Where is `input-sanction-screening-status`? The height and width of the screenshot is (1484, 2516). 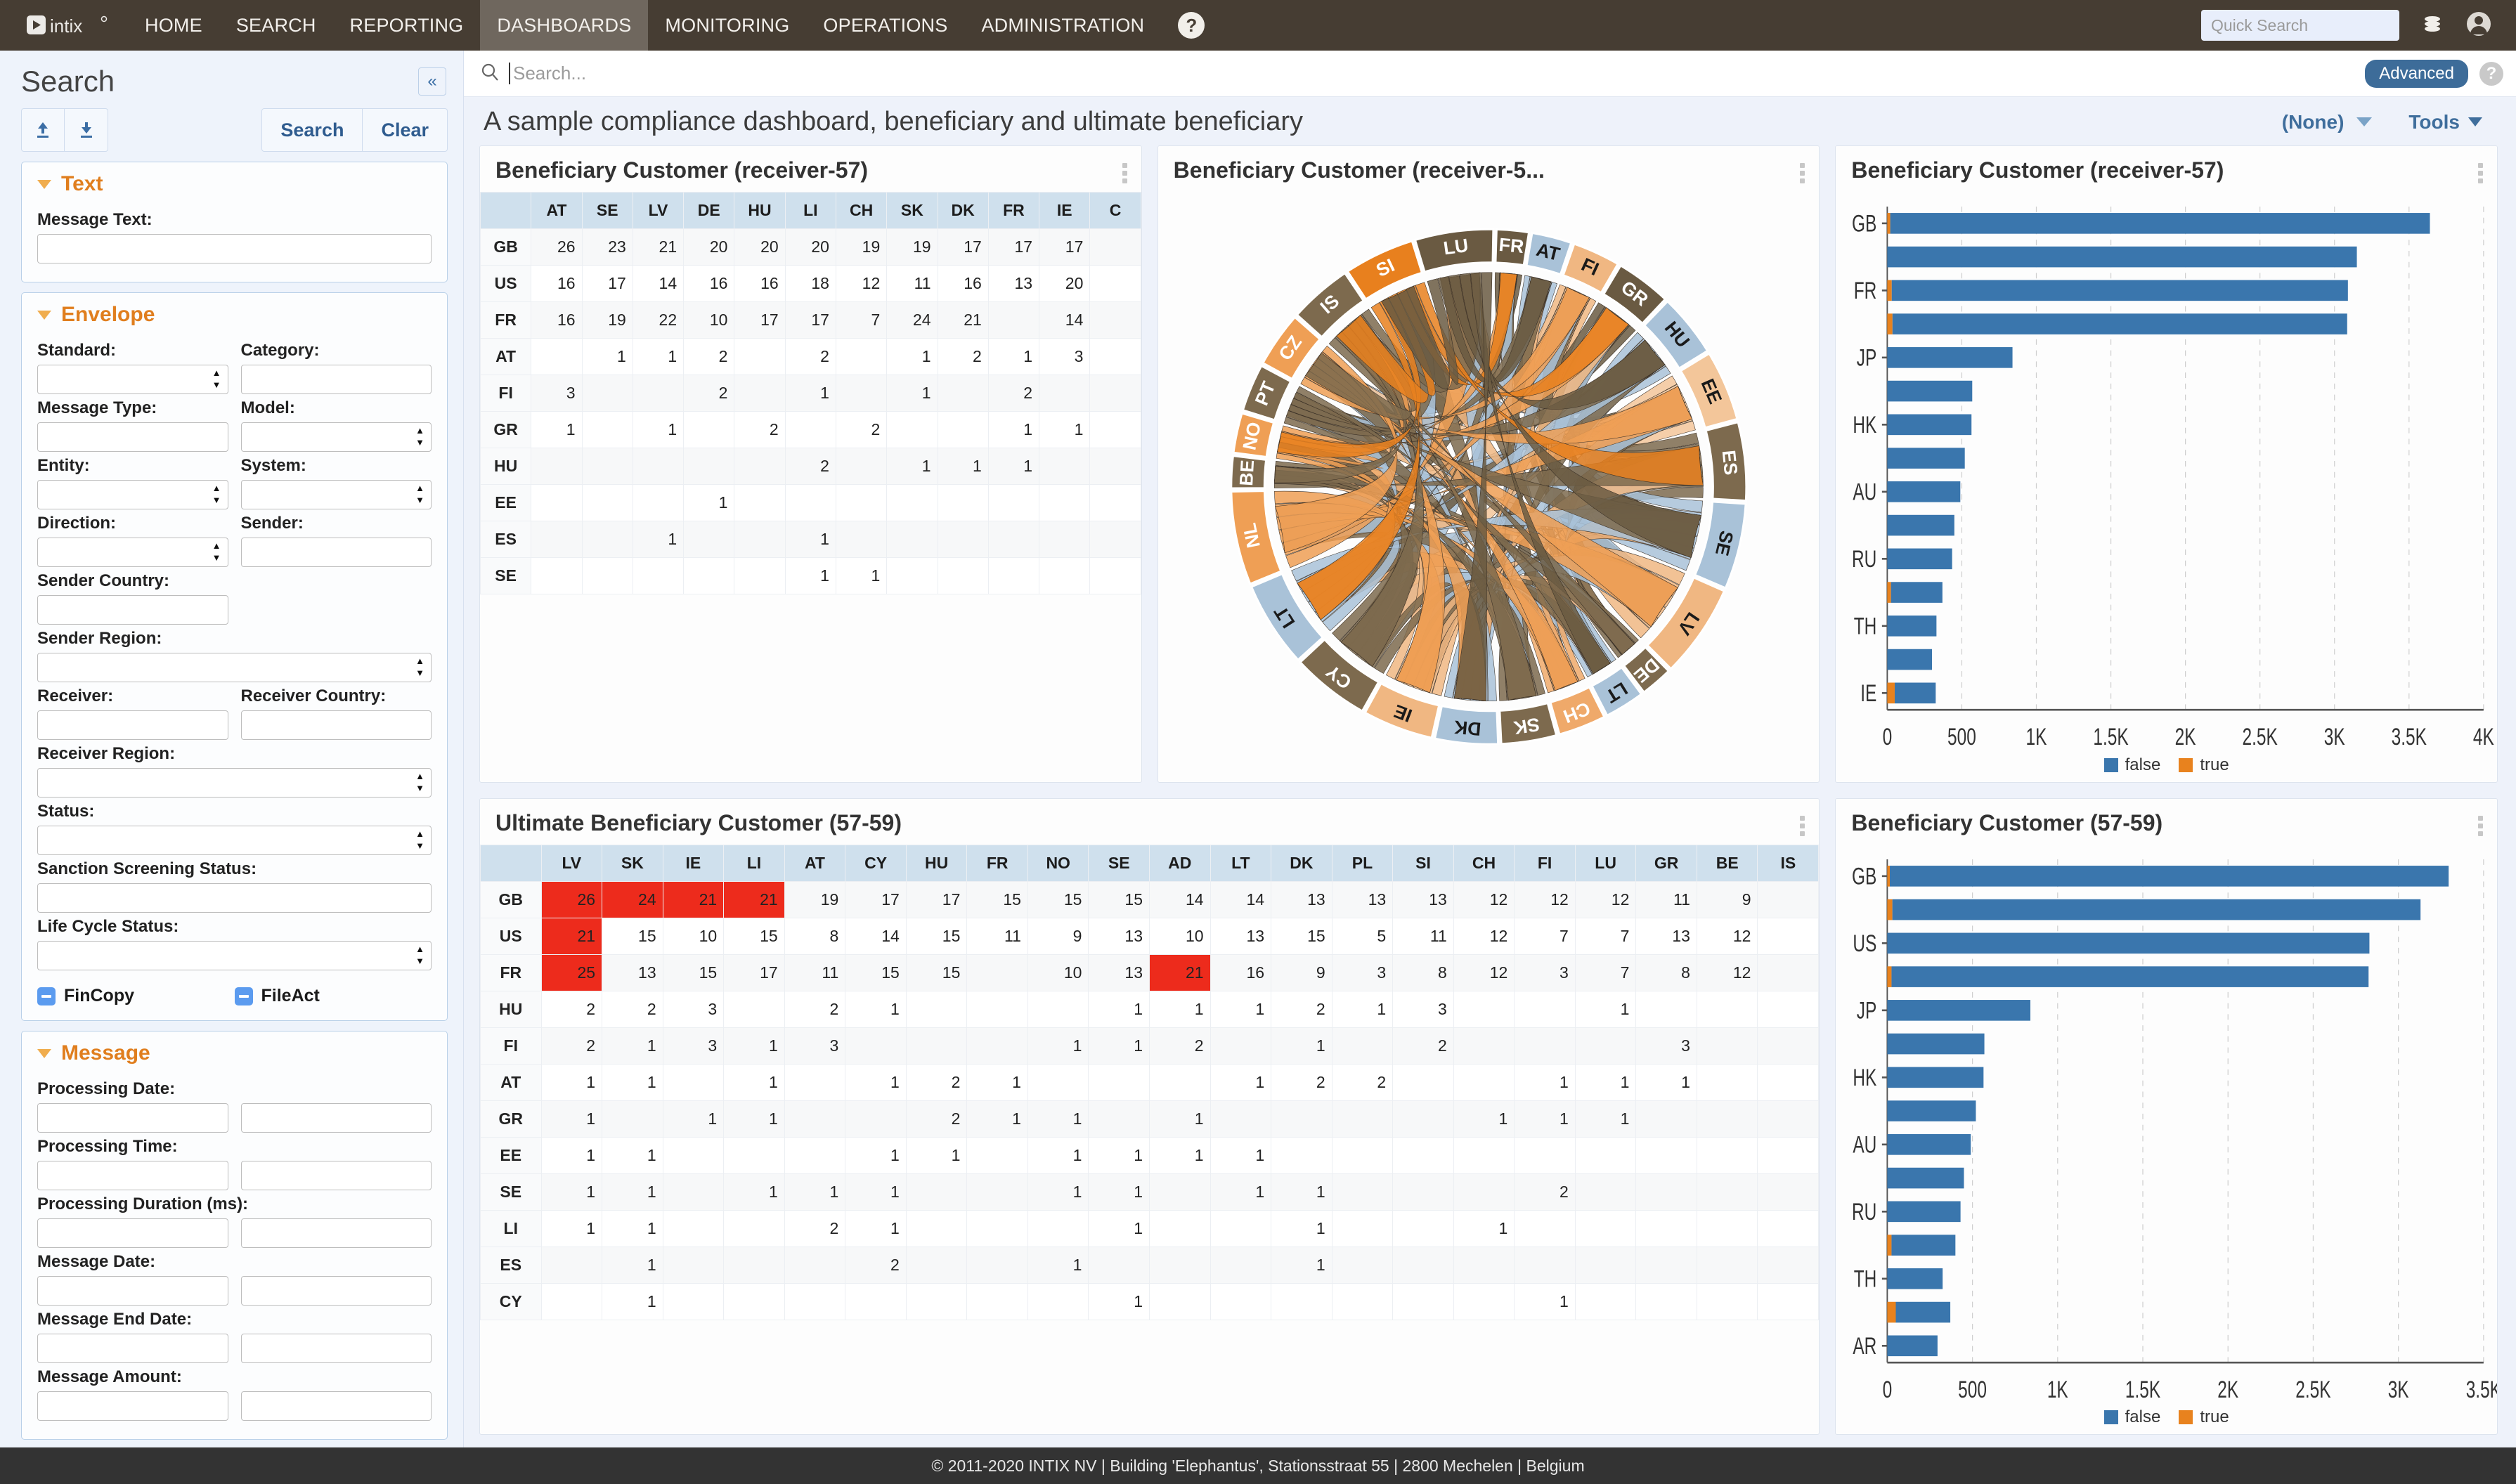
input-sanction-screening-status is located at coordinates (234, 898).